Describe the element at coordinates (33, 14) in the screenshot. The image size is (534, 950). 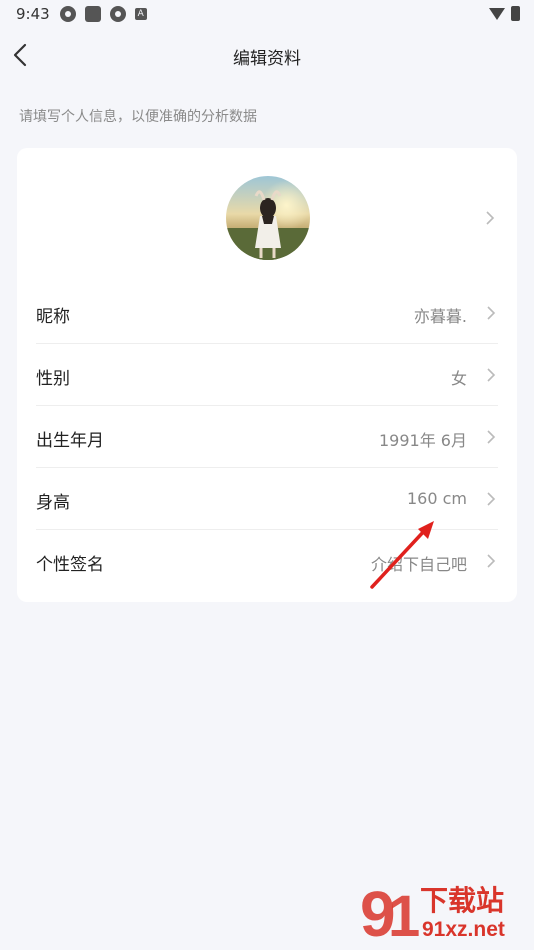
I see `status-time: 9:43` at that location.